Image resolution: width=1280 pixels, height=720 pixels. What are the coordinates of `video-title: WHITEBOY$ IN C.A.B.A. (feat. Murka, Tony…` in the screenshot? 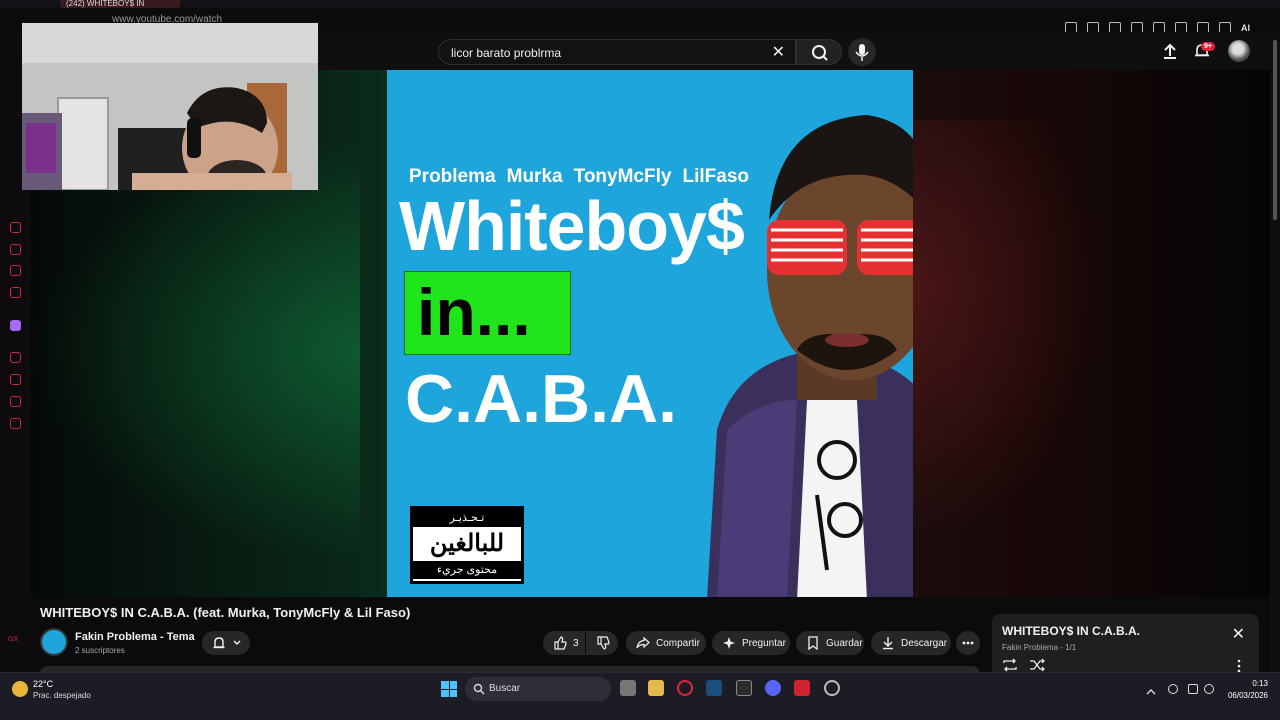 It's located at (225, 612).